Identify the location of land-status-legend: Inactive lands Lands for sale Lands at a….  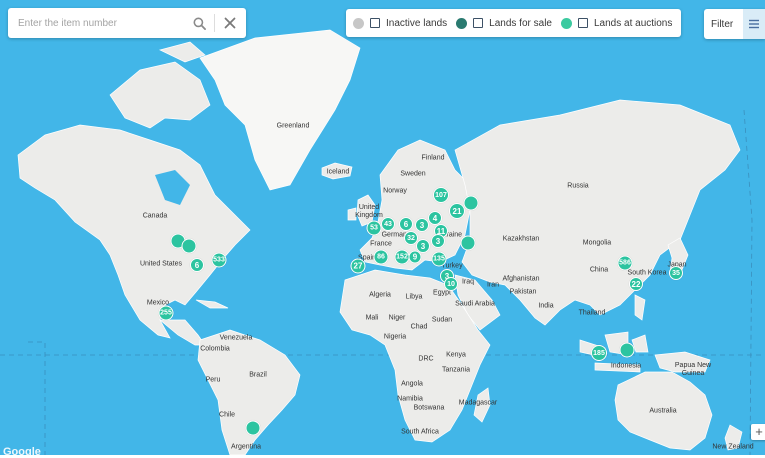
(514, 23).